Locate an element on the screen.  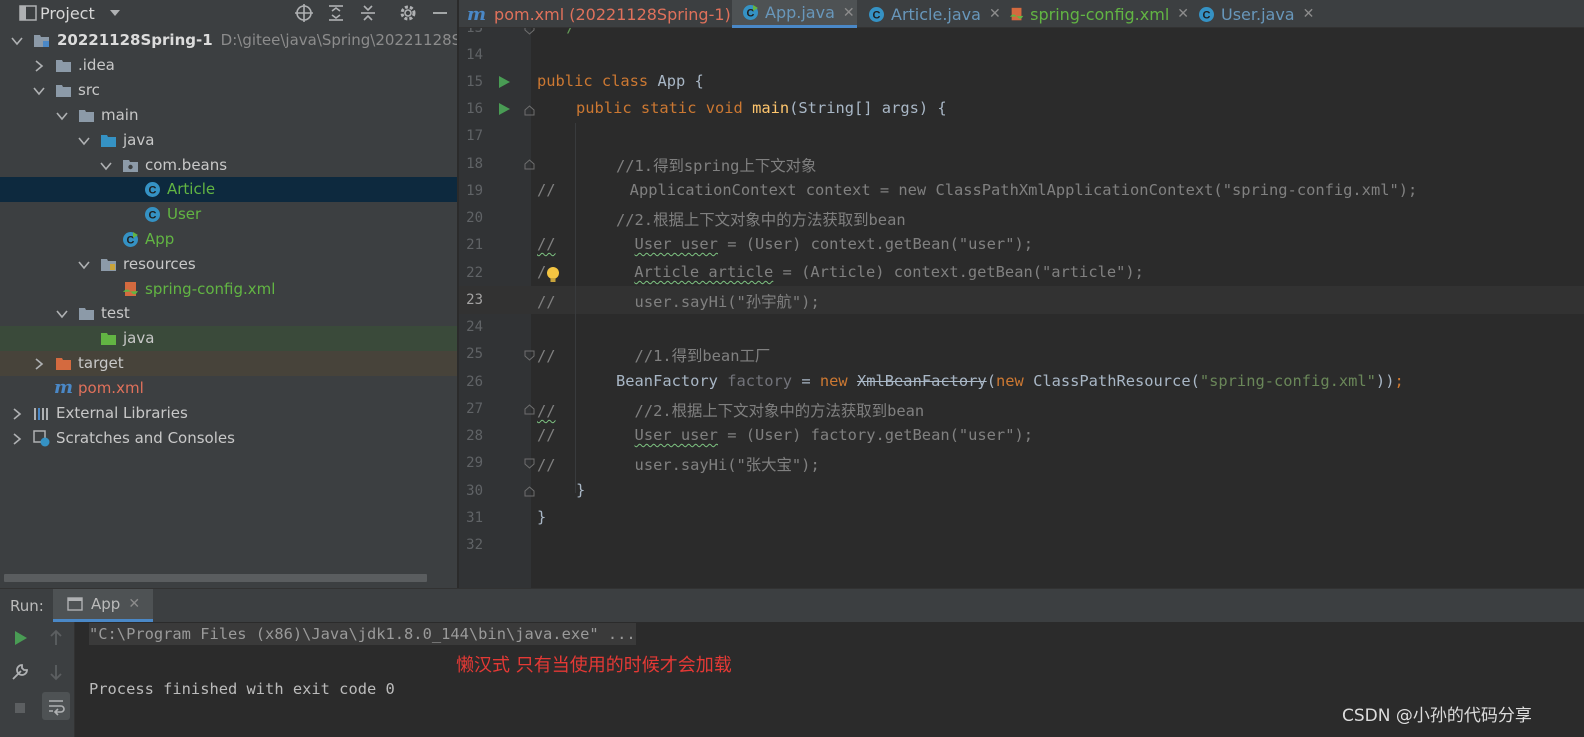
tab-pom-xml: m pom.xml (20221128Spring-1) ✕ is located at coordinates (609, 14).